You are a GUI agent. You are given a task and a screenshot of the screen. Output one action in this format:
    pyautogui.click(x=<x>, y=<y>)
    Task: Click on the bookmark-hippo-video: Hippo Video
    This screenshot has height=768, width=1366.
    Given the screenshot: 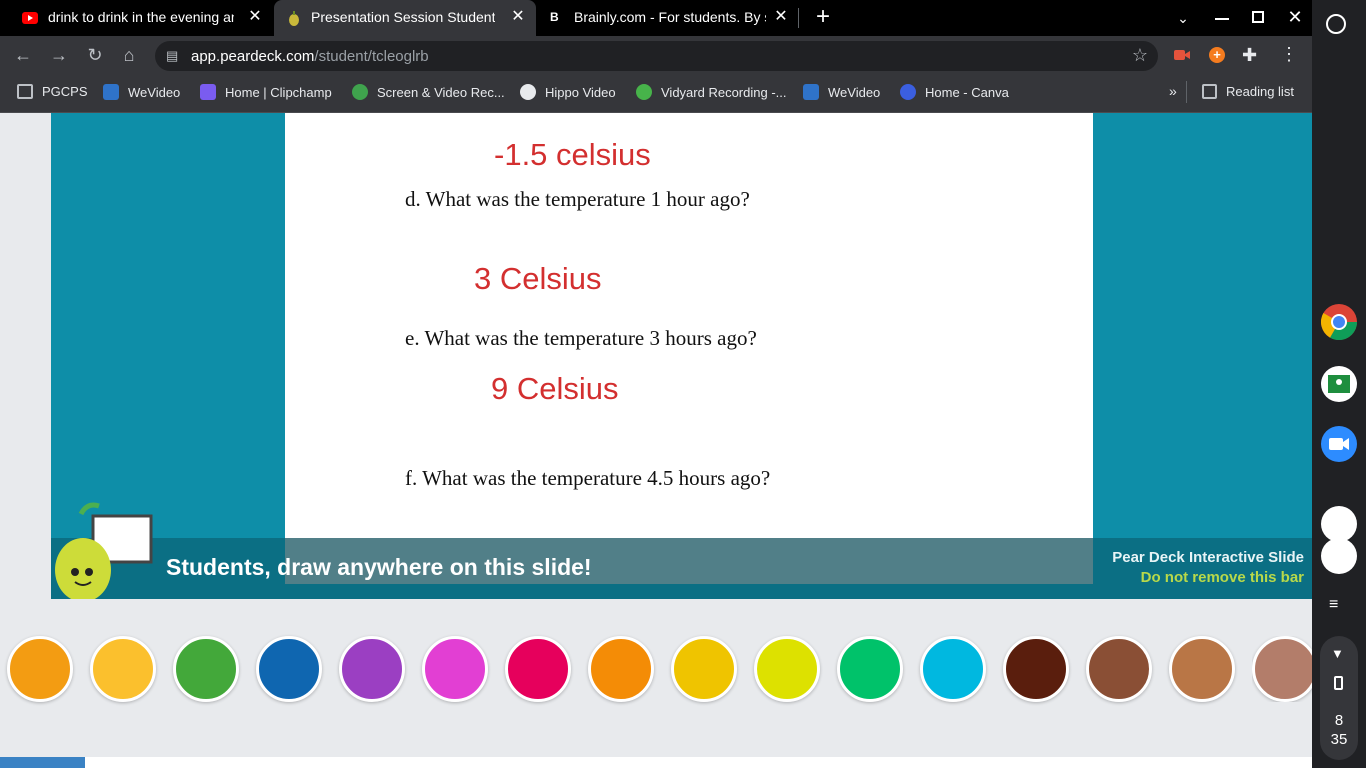 What is the action you would take?
    pyautogui.click(x=568, y=92)
    